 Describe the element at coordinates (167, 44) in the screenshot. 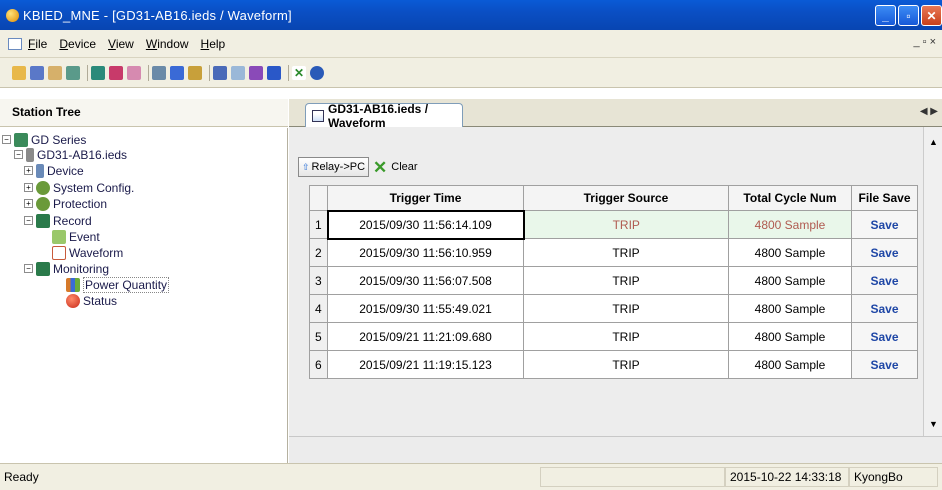

I see `menu-window: Window` at that location.